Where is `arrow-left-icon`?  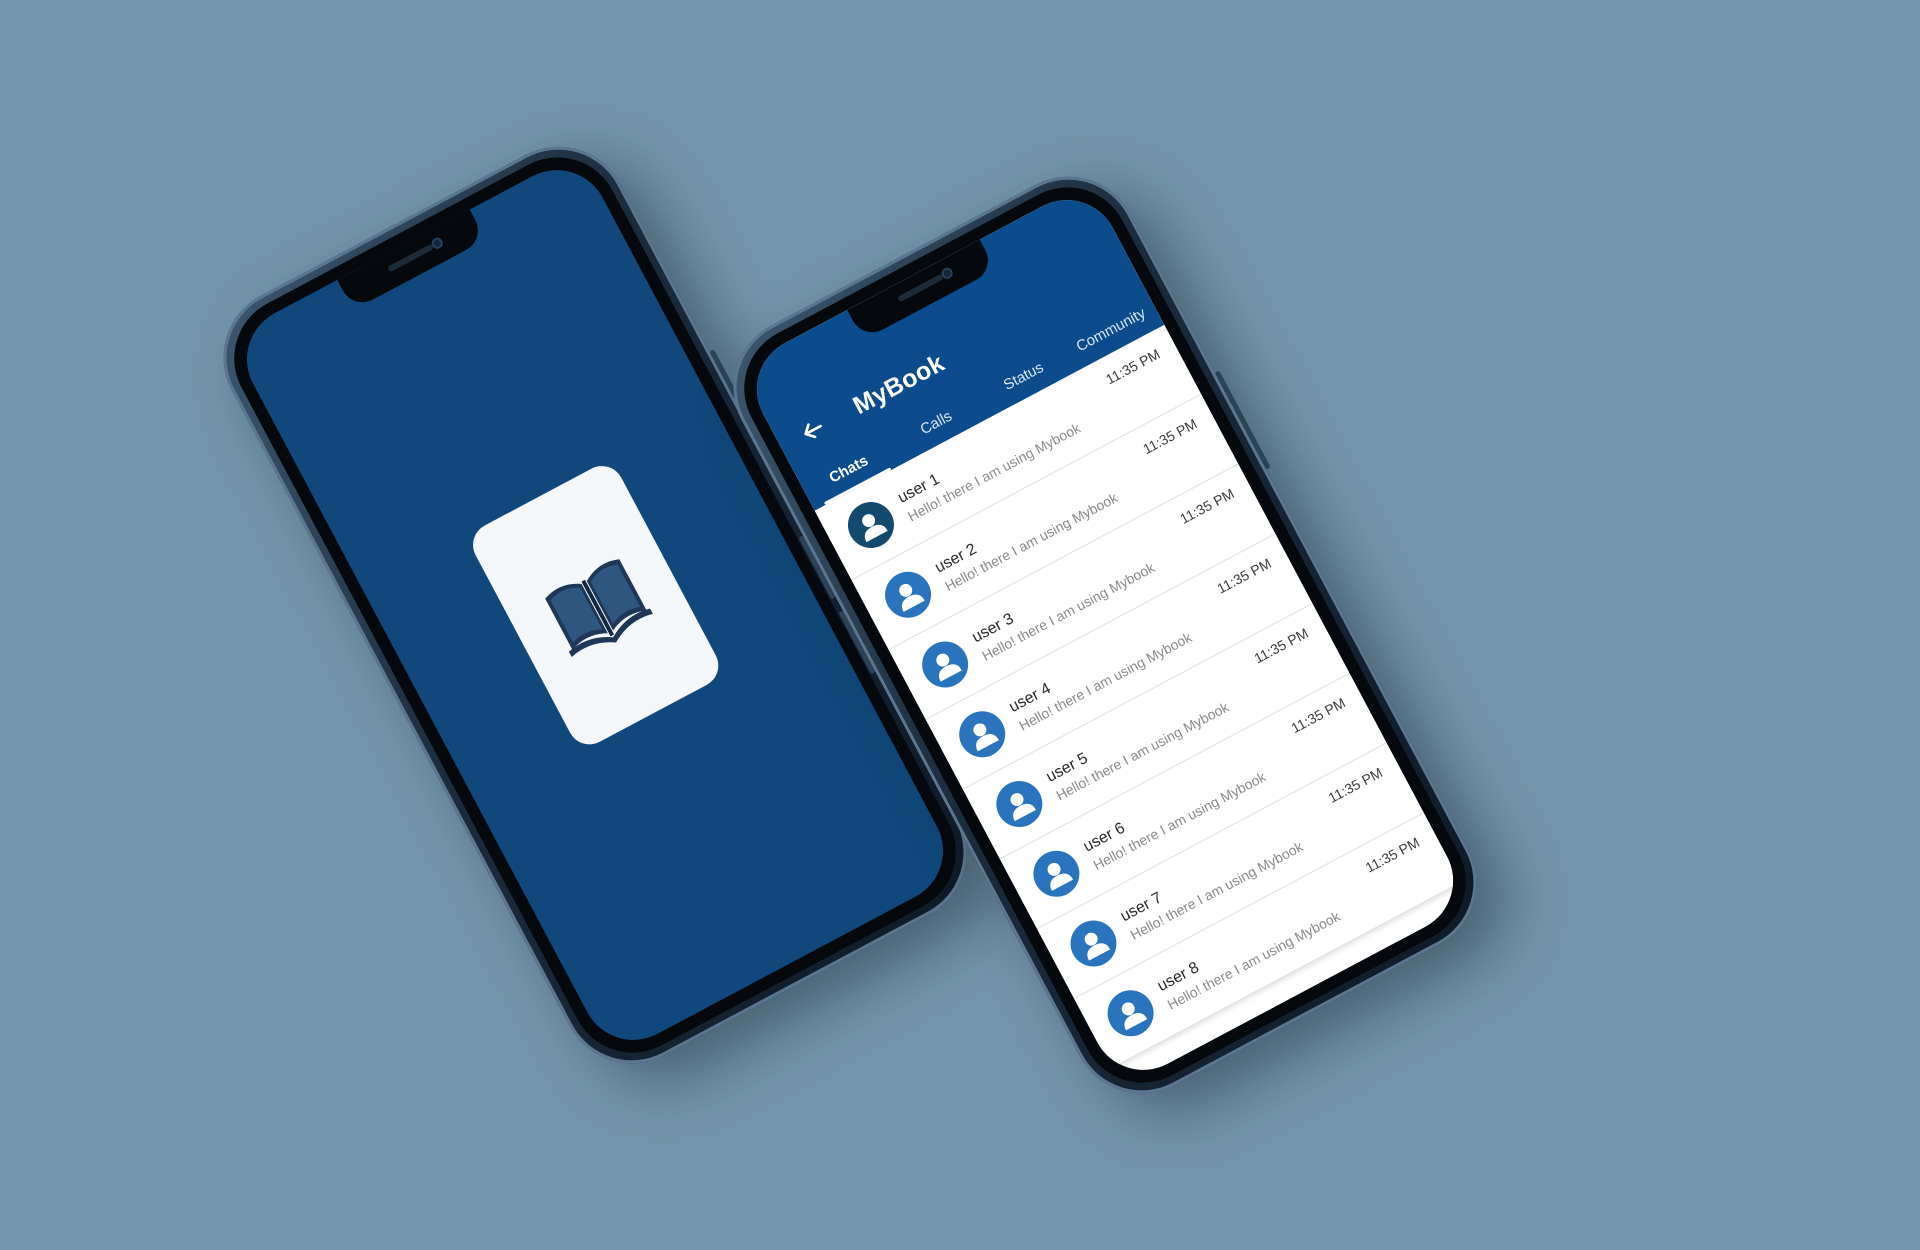
arrow-left-icon is located at coordinates (813, 431).